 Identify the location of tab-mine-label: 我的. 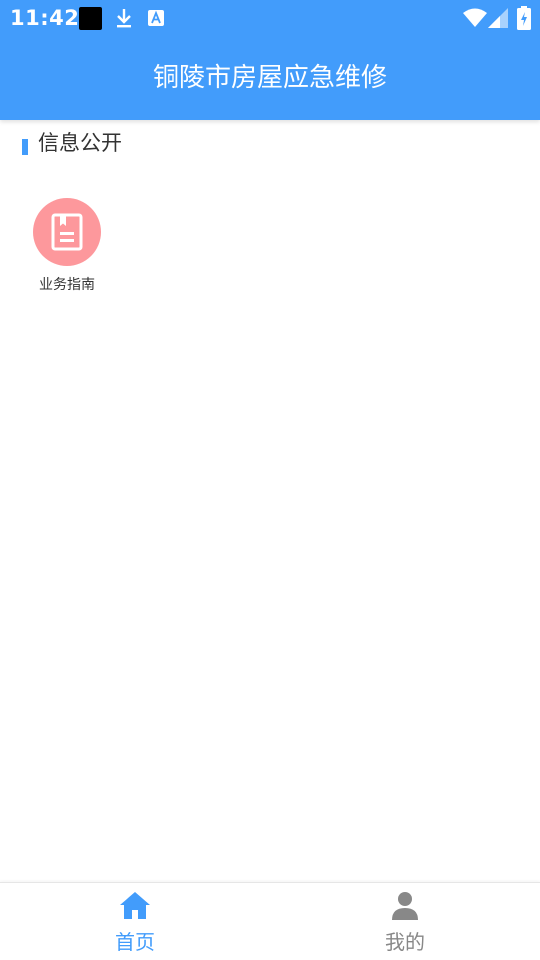
(405, 942).